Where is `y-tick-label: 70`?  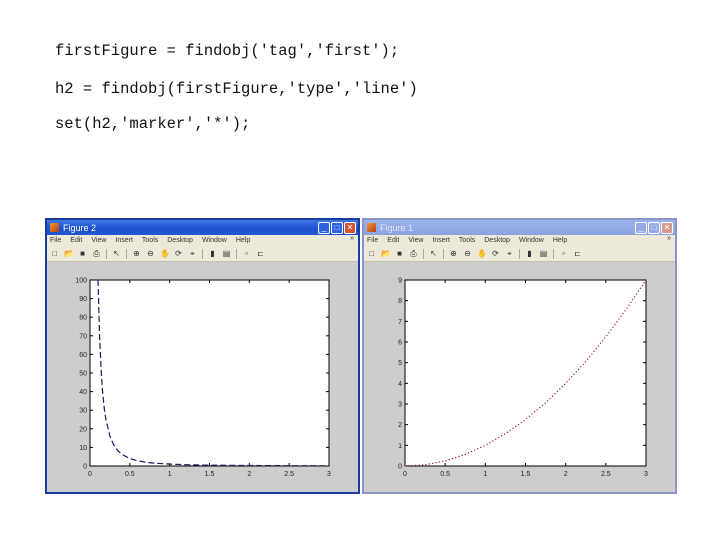
y-tick-label: 70 is located at coordinates (83, 336).